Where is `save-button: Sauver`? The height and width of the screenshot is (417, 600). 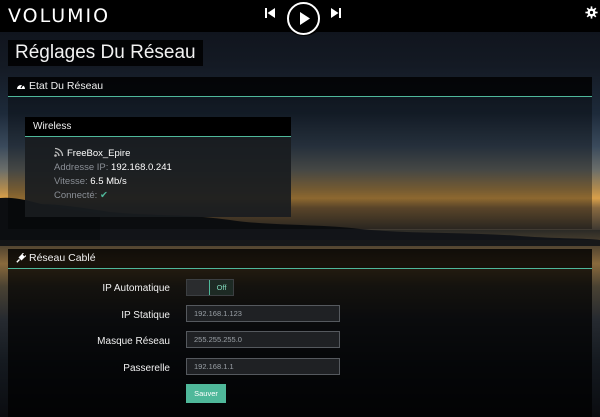 save-button: Sauver is located at coordinates (206, 393).